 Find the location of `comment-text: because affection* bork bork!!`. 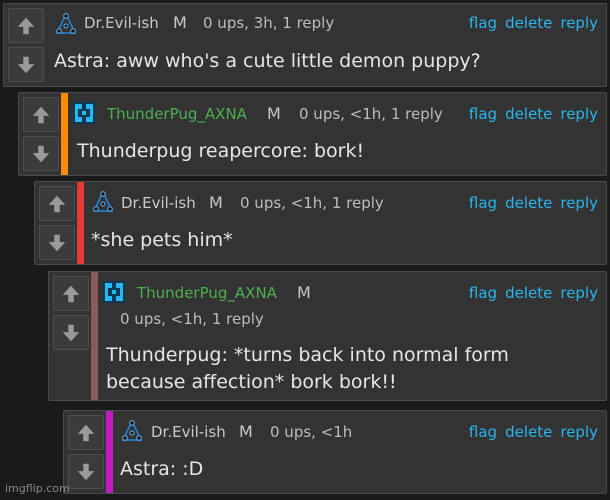

comment-text: because affection* bork bork!! is located at coordinates (251, 382).